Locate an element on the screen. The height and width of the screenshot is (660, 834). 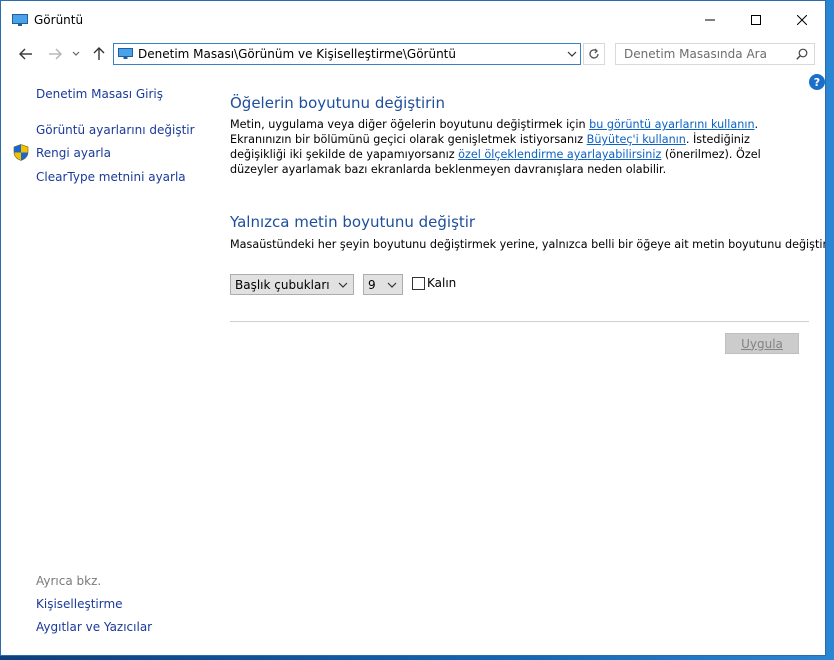
item-select: Başlık çubukları is located at coordinates (292, 284).